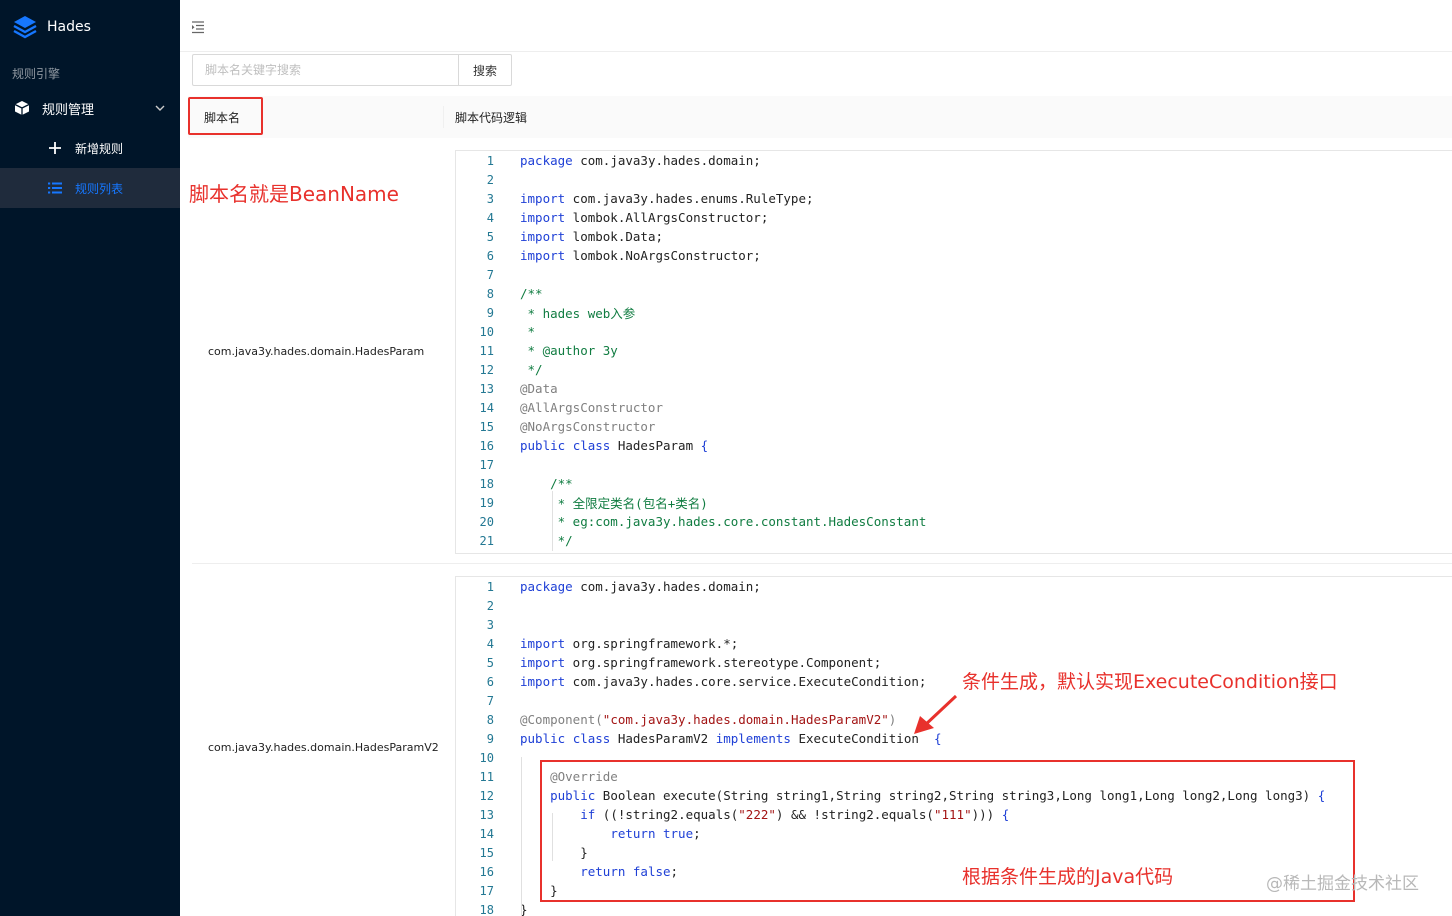  Describe the element at coordinates (55, 188) in the screenshot. I see `list-icon` at that location.